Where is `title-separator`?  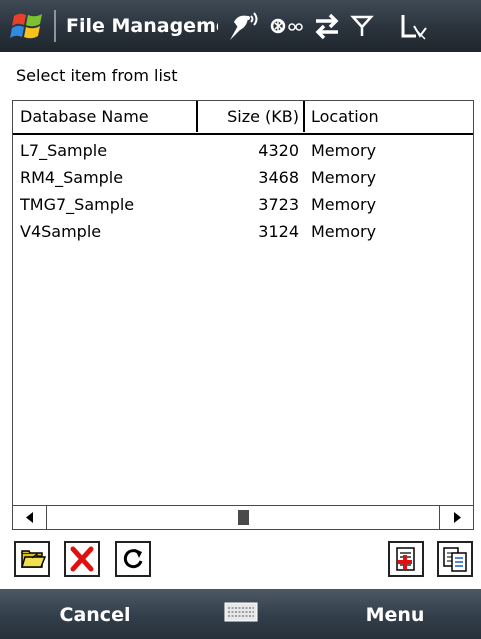
title-separator is located at coordinates (55, 26).